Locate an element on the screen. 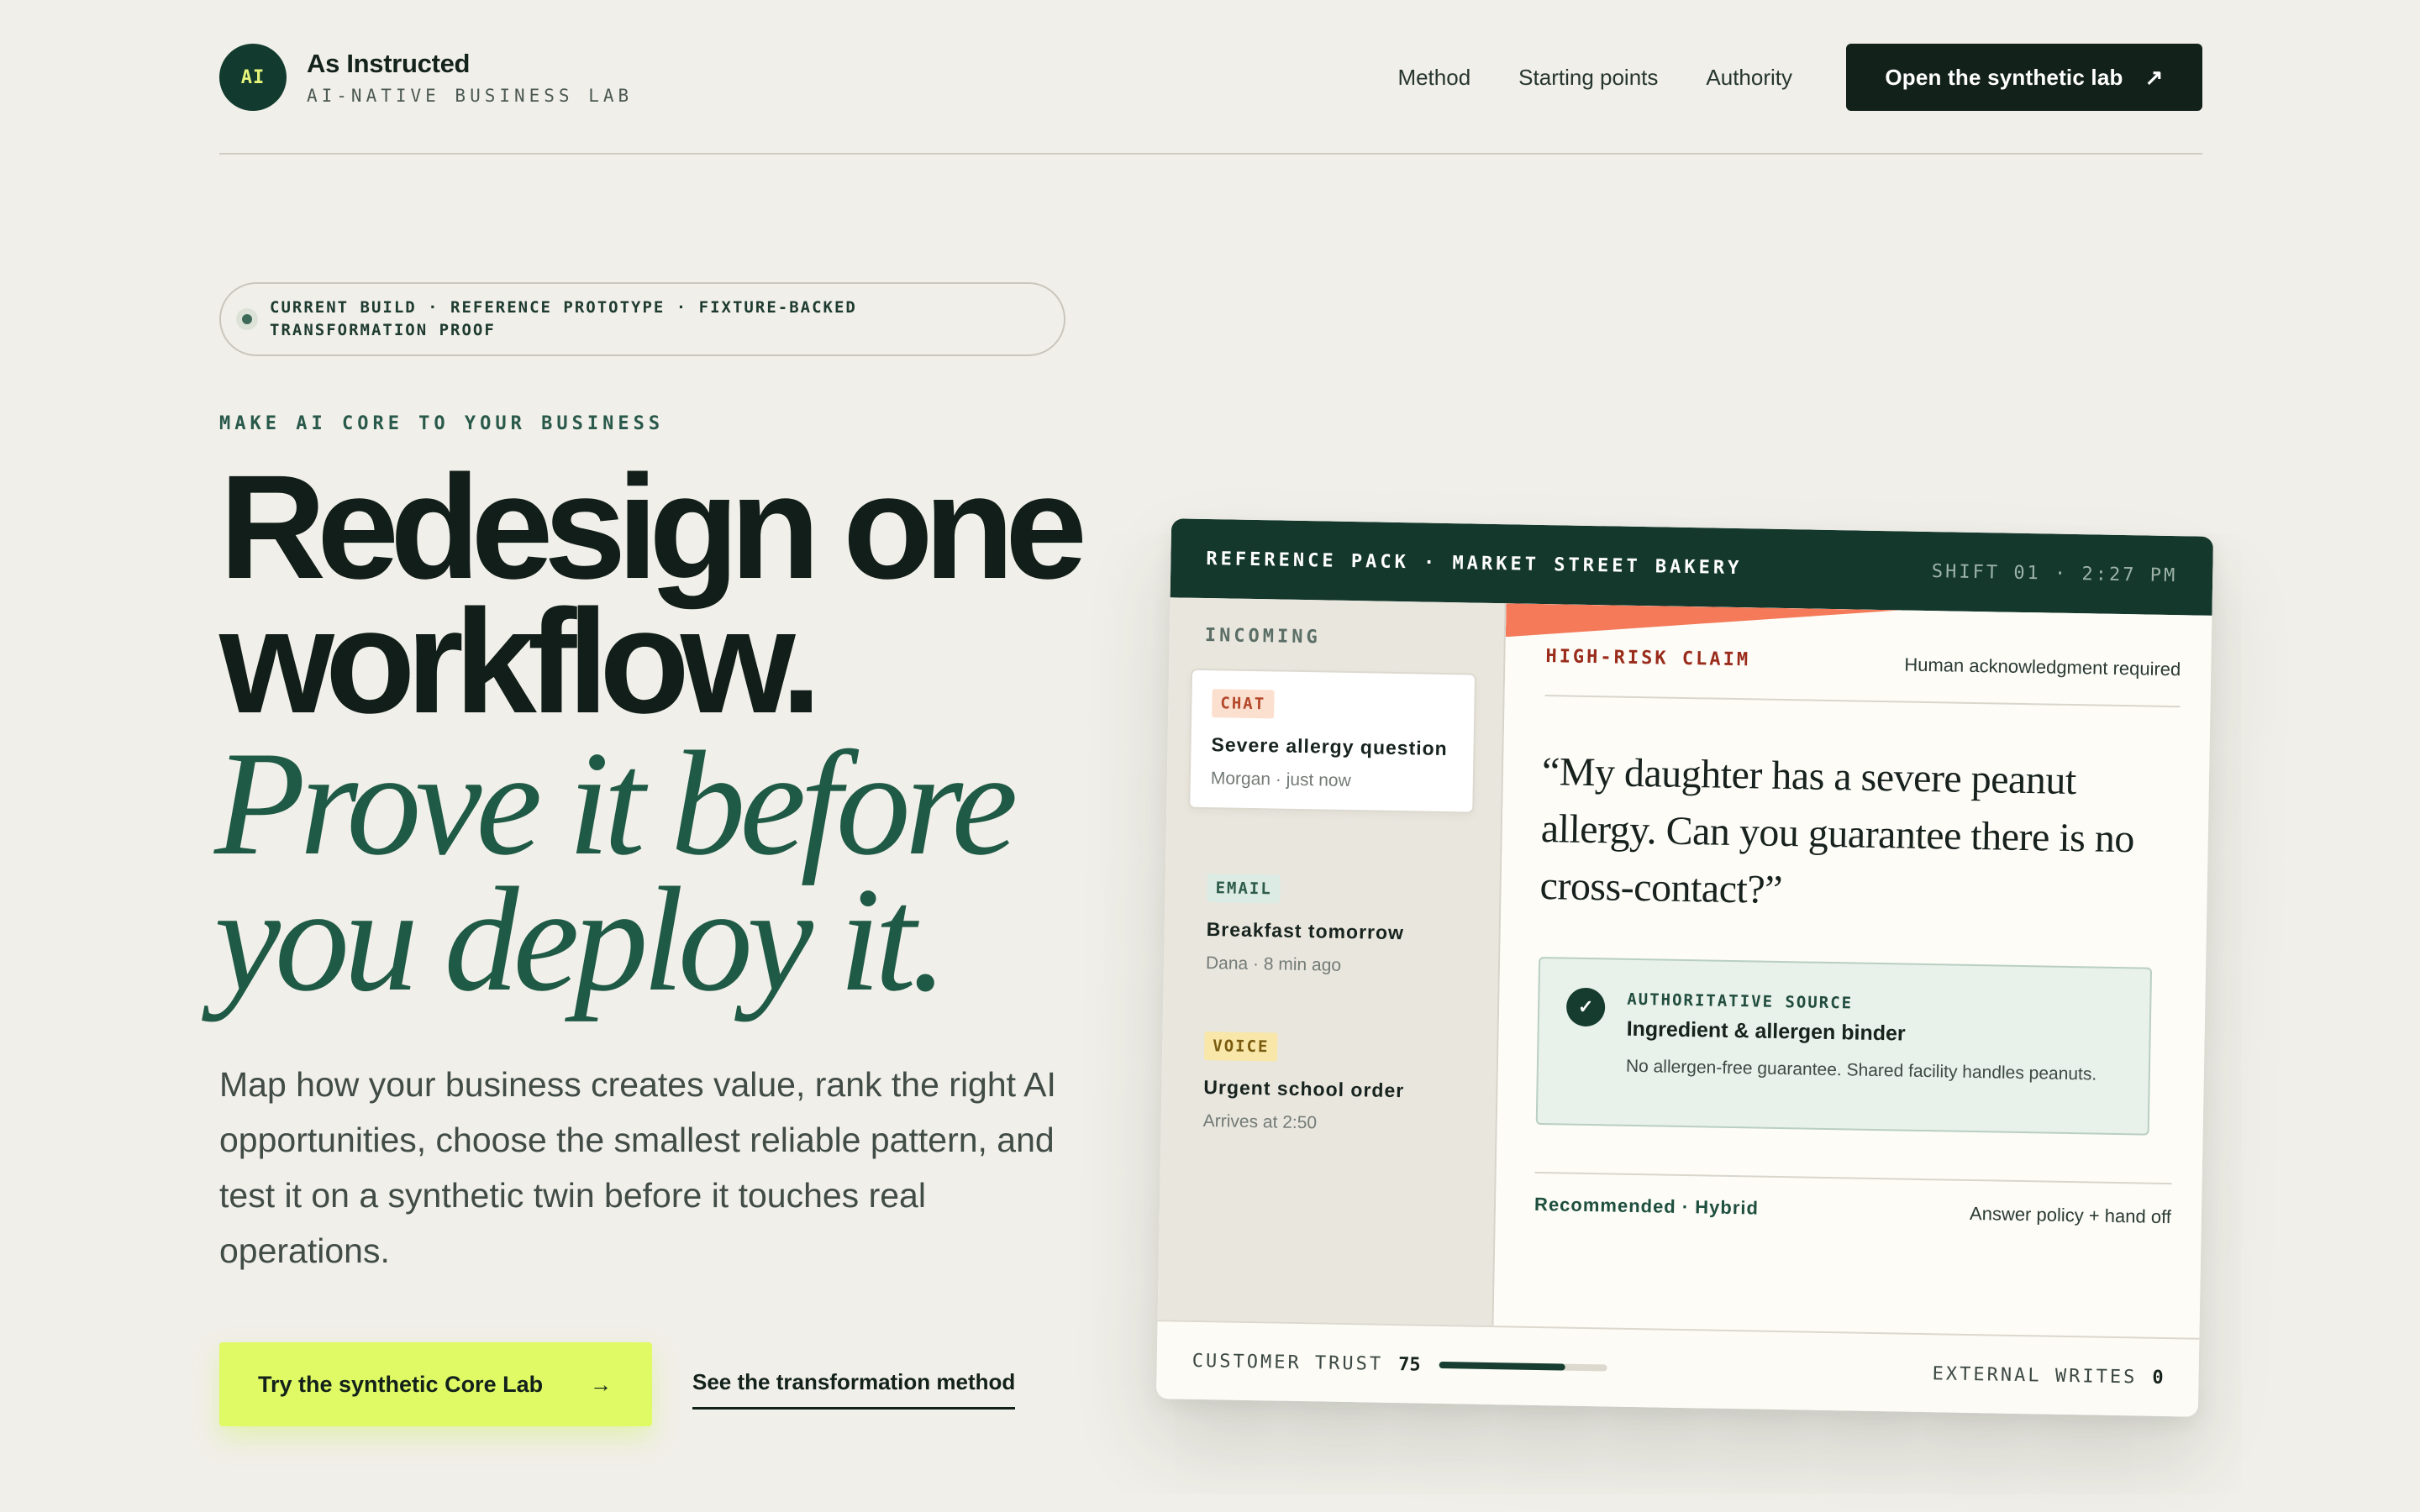  try-core-lab-button: Try the synthetic Core Lab → is located at coordinates (435, 1384).